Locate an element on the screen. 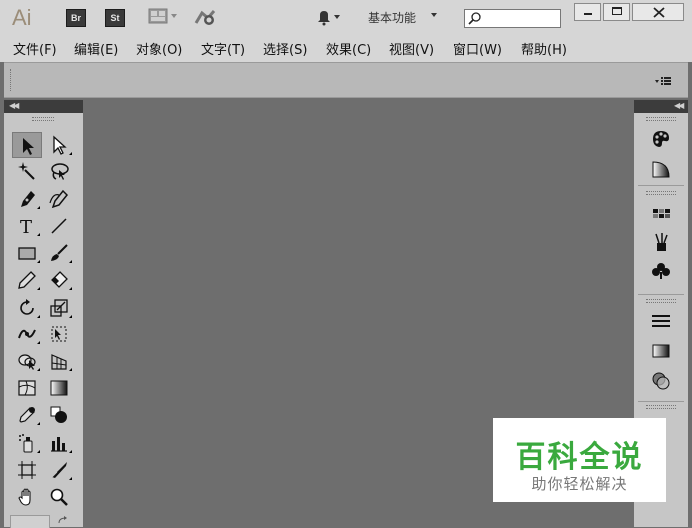  paintbrush-tool-icon is located at coordinates (59, 252).